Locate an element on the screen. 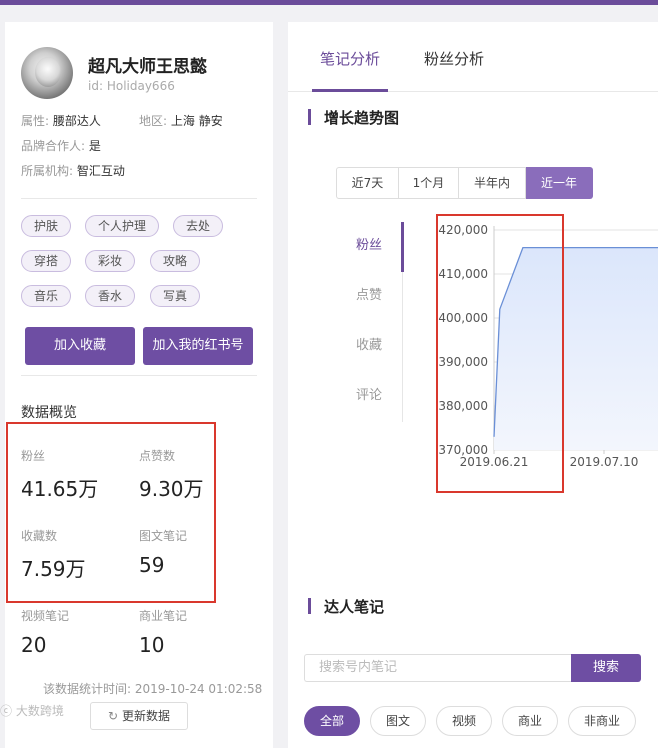 The image size is (658, 748). notes-title: 达人笔记 is located at coordinates (354, 607).